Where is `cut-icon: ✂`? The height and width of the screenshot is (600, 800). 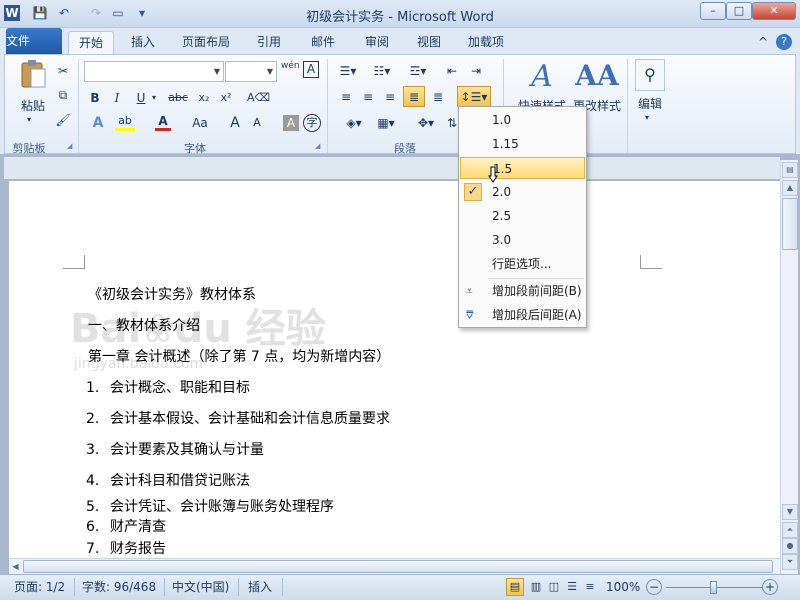 cut-icon: ✂ is located at coordinates (63, 71).